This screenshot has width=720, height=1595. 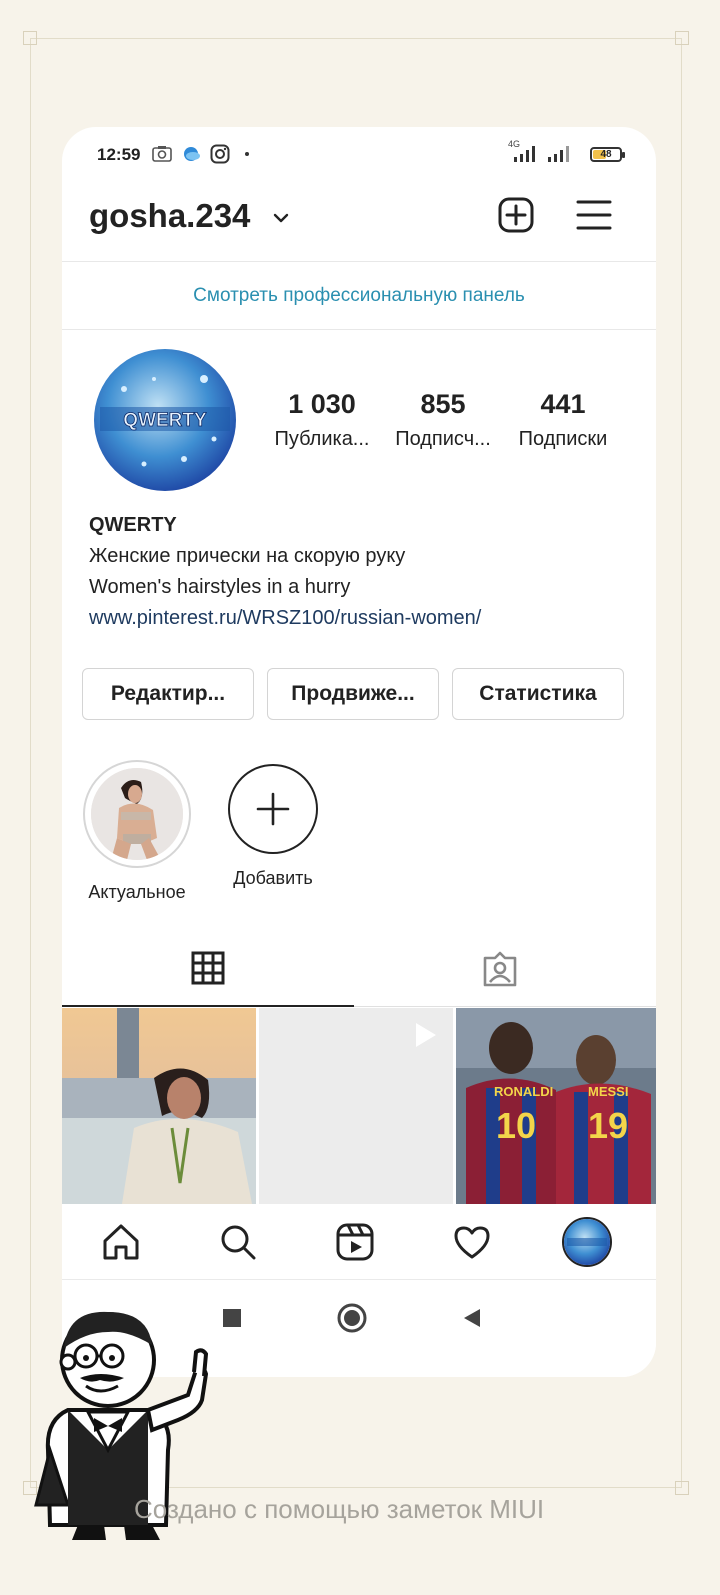 I want to click on jersey-number: 19, so click(x=608, y=1125).